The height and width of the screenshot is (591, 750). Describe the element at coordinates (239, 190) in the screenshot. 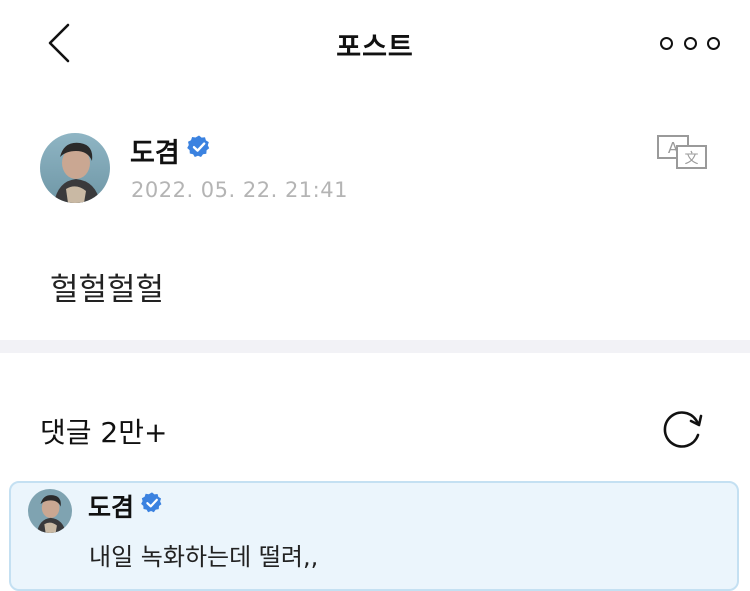

I see `post-timestamp: 2022. 05. 22. 21:41` at that location.